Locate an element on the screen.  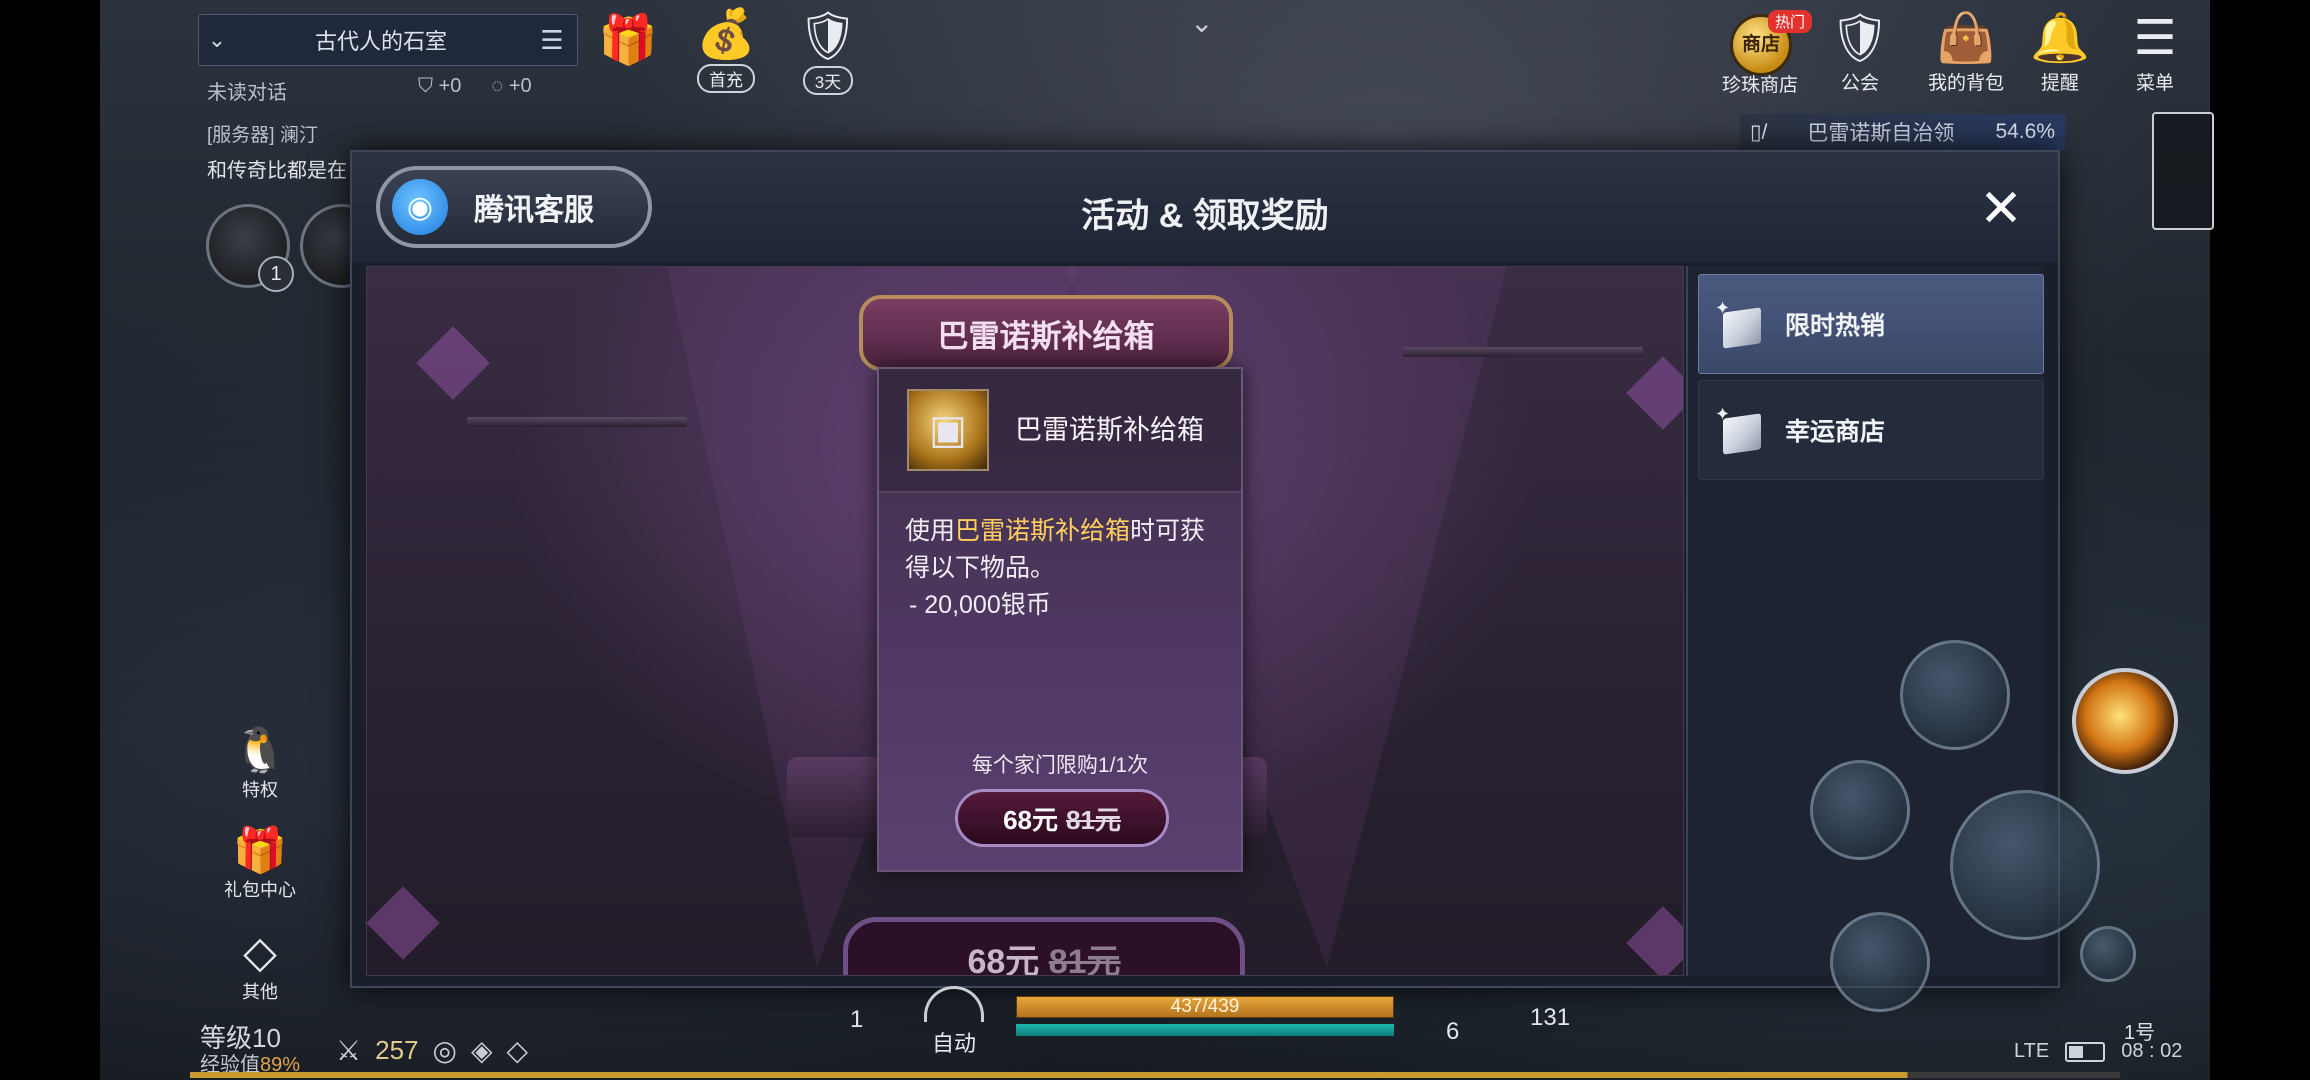
gift-center-icon: 🎁 is located at coordinates (260, 850).